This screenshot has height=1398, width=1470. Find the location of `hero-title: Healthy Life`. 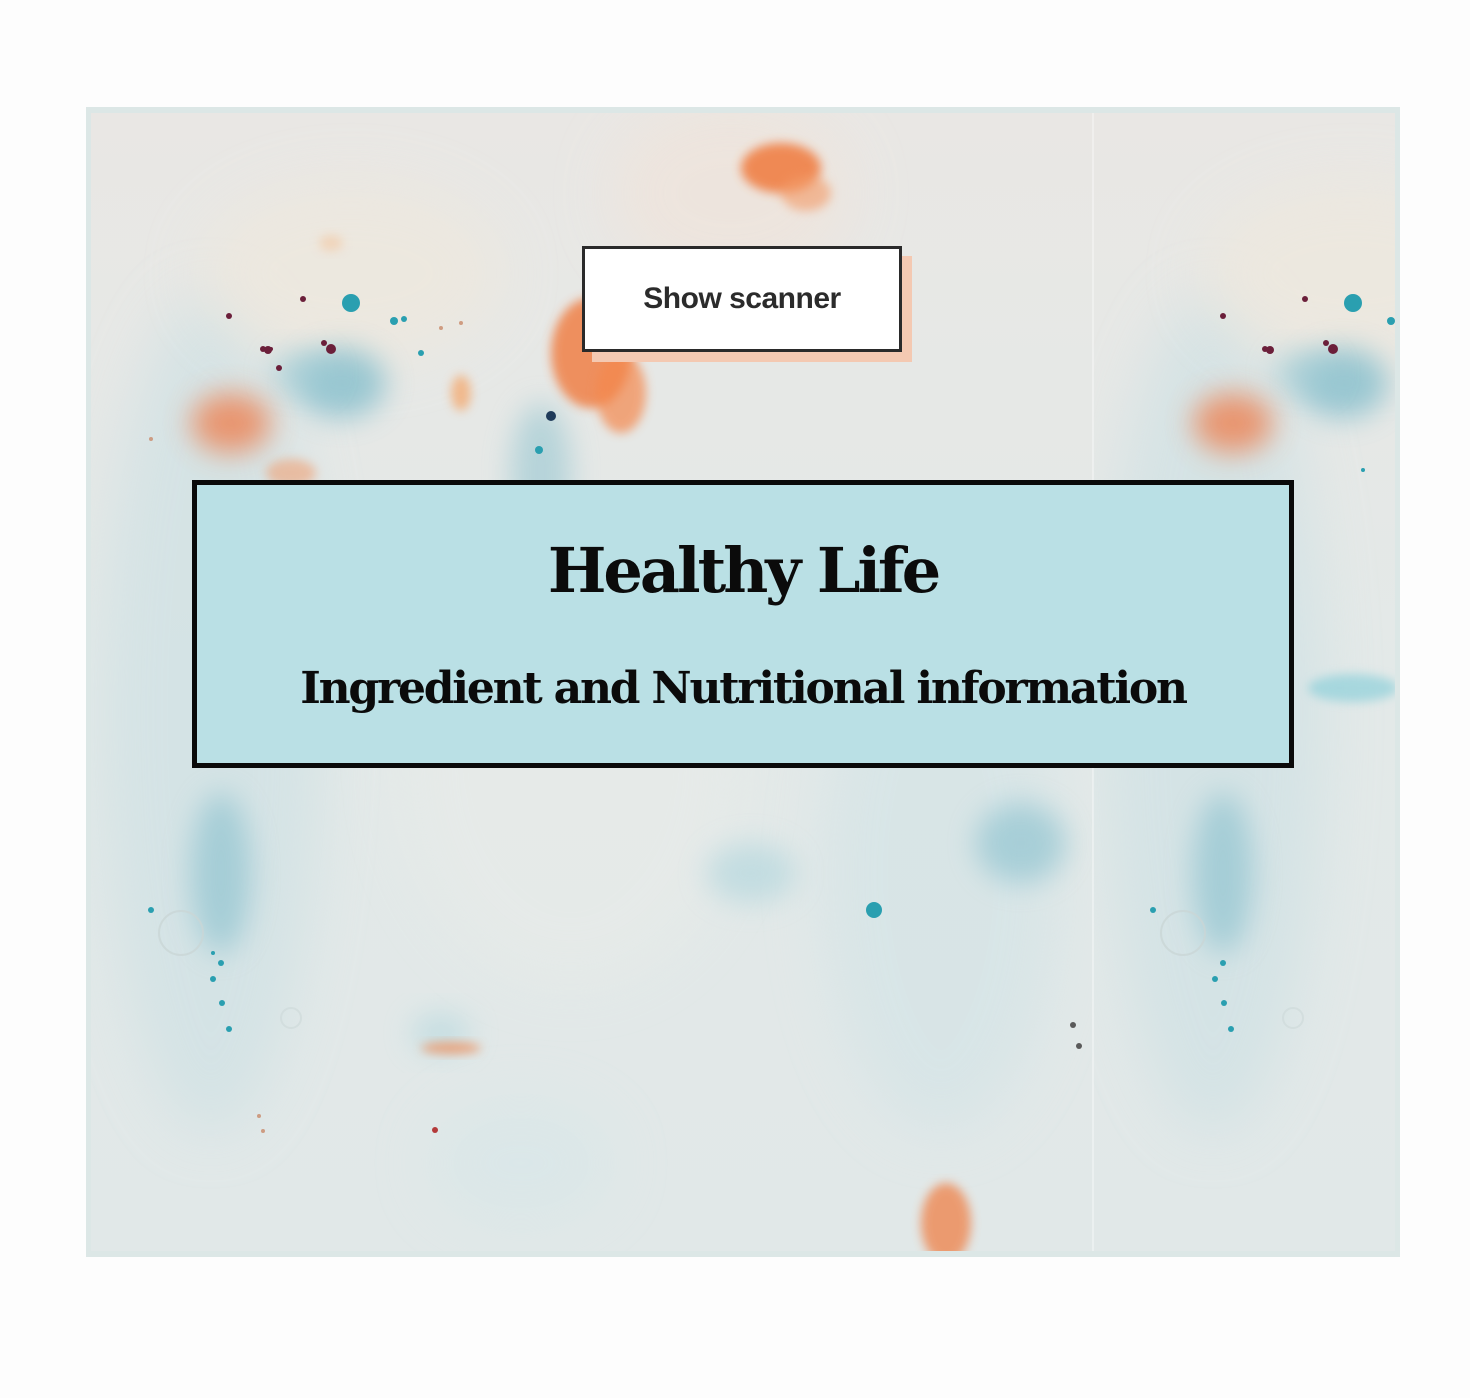

hero-title: Healthy Life is located at coordinates (744, 570).